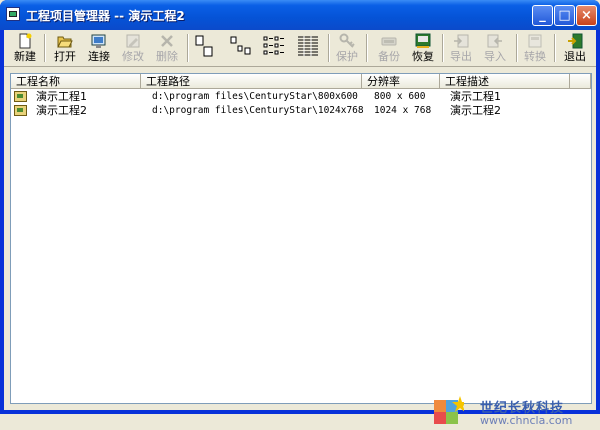 This screenshot has height=430, width=600. What do you see at coordinates (461, 56) in the screenshot?
I see `export-label: 导出` at bounding box center [461, 56].